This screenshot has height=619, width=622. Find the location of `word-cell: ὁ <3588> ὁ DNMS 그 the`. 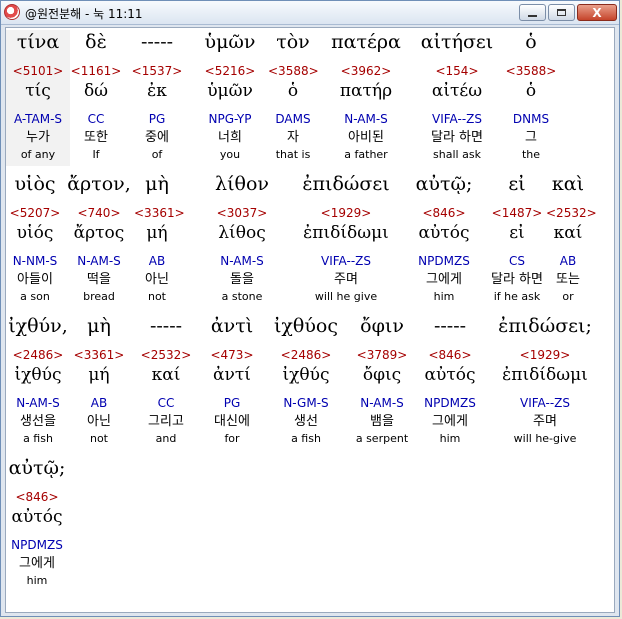

word-cell: ὁ <3588> ὁ DNMS 그 the is located at coordinates (531, 98).